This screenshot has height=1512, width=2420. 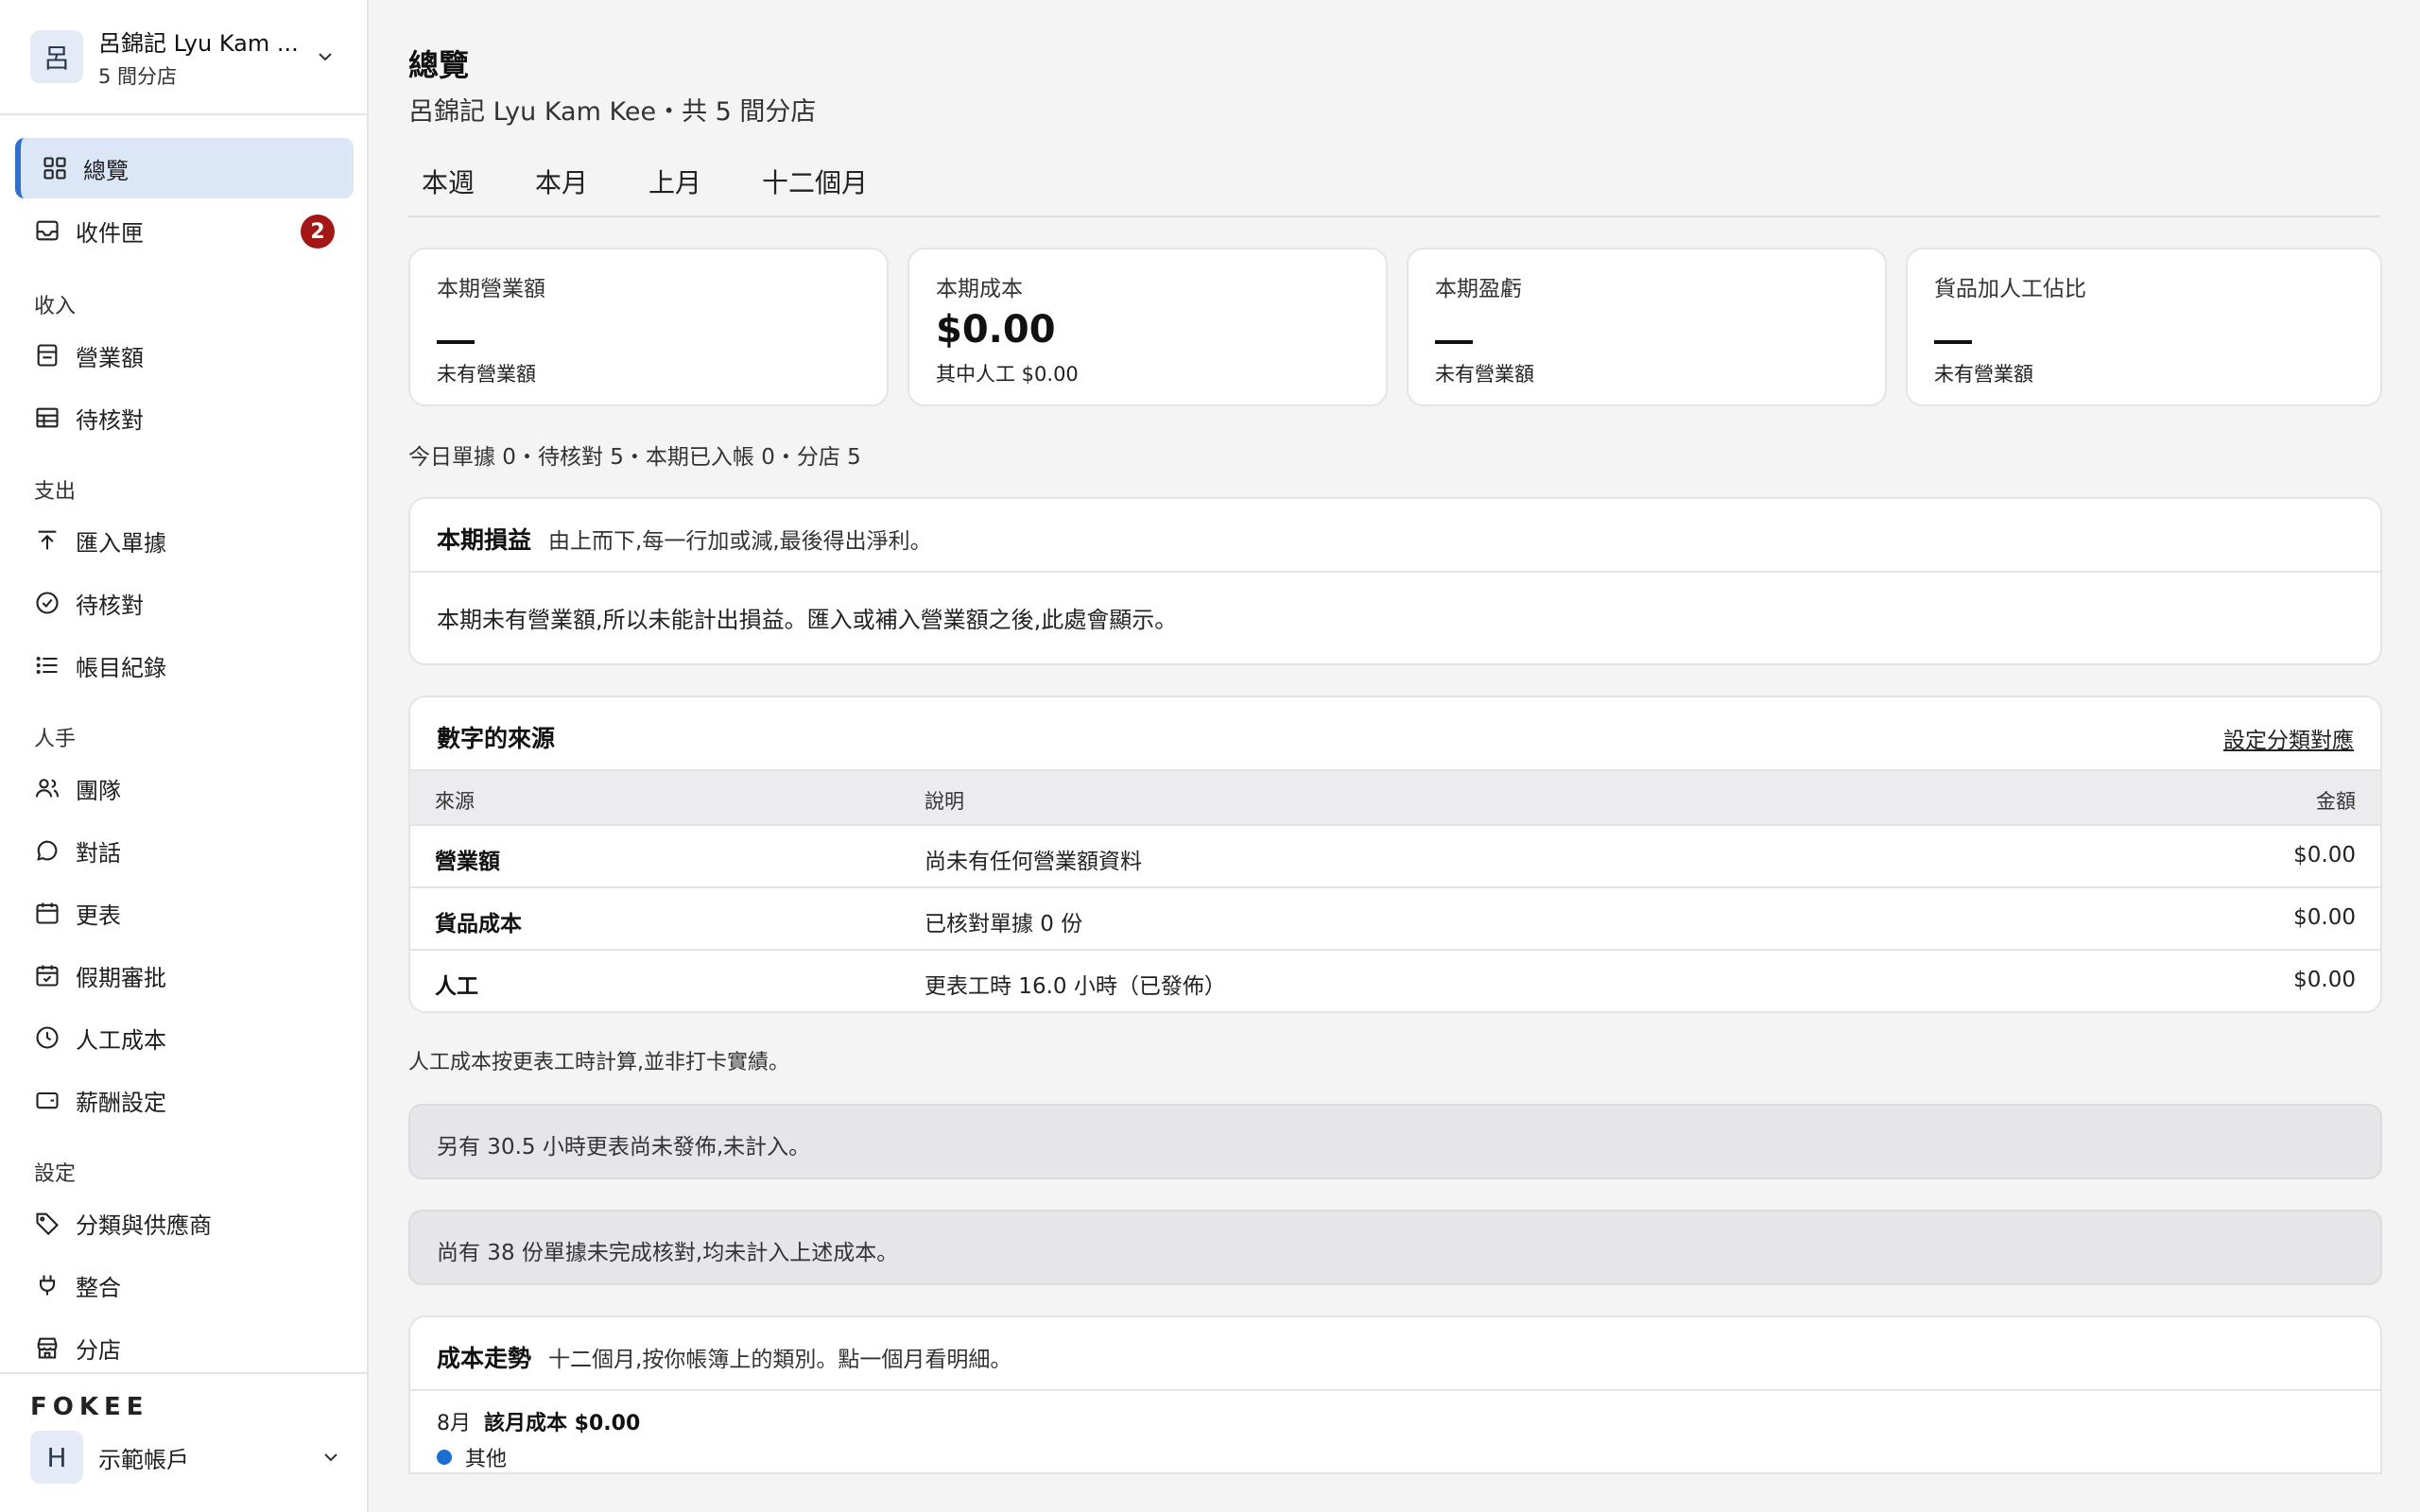 What do you see at coordinates (185, 168) in the screenshot?
I see `sidebar-item-overview: 總覽` at bounding box center [185, 168].